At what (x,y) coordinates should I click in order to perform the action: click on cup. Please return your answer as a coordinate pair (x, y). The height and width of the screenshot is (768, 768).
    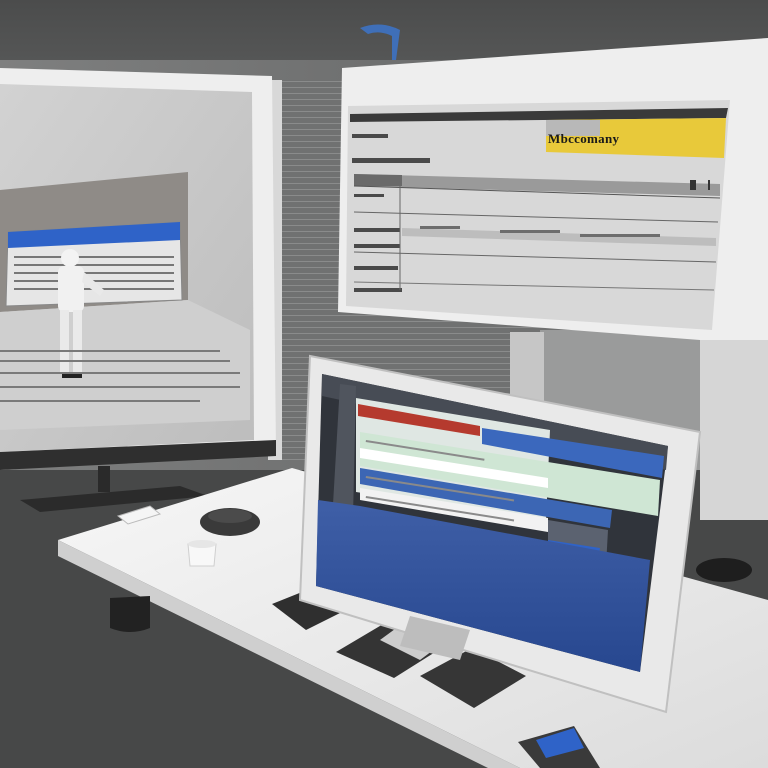
    Looking at the image, I should click on (202, 553).